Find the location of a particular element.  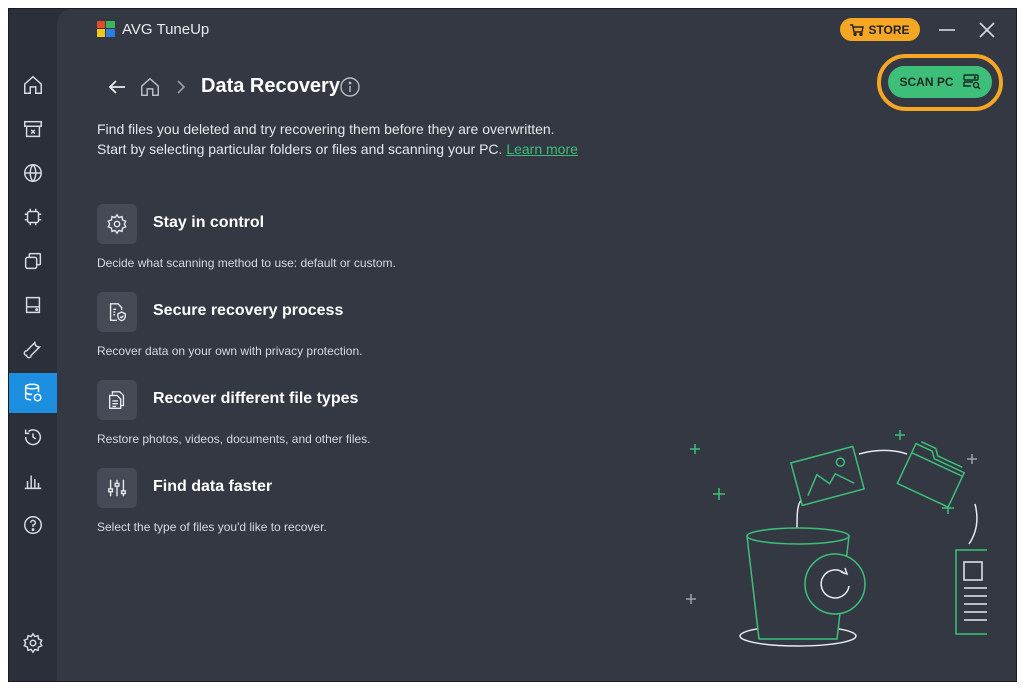

files-icon is located at coordinates (116, 400).